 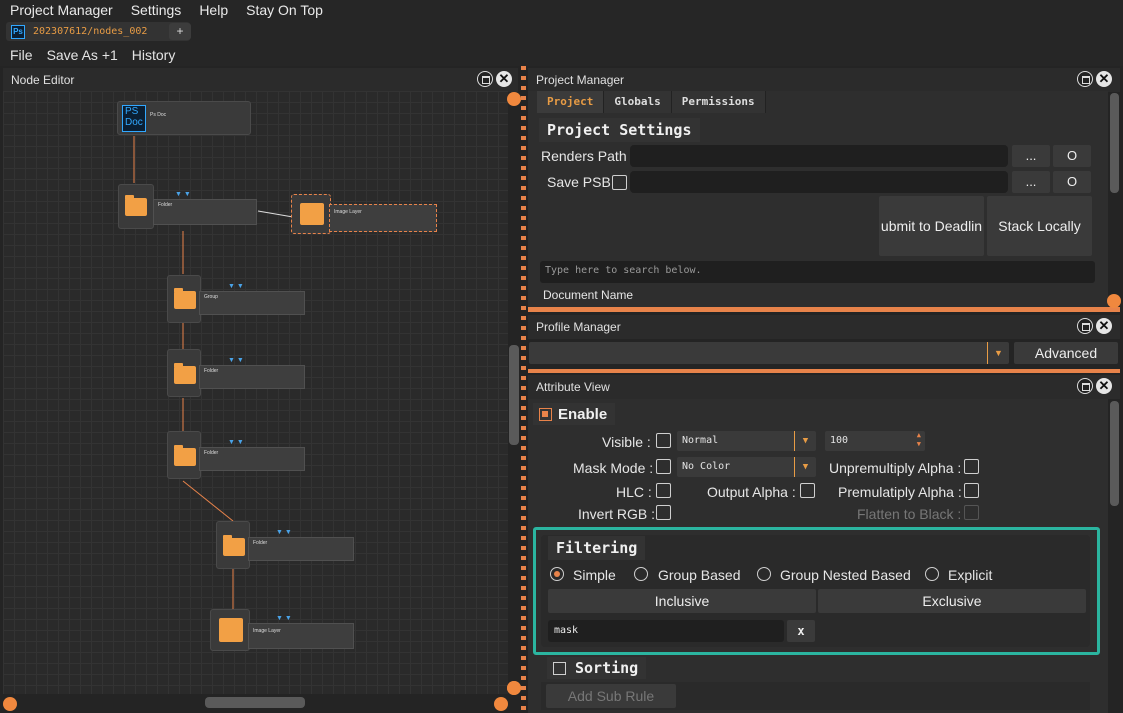 What do you see at coordinates (559, 668) in the screenshot?
I see `sorting-checkbox` at bounding box center [559, 668].